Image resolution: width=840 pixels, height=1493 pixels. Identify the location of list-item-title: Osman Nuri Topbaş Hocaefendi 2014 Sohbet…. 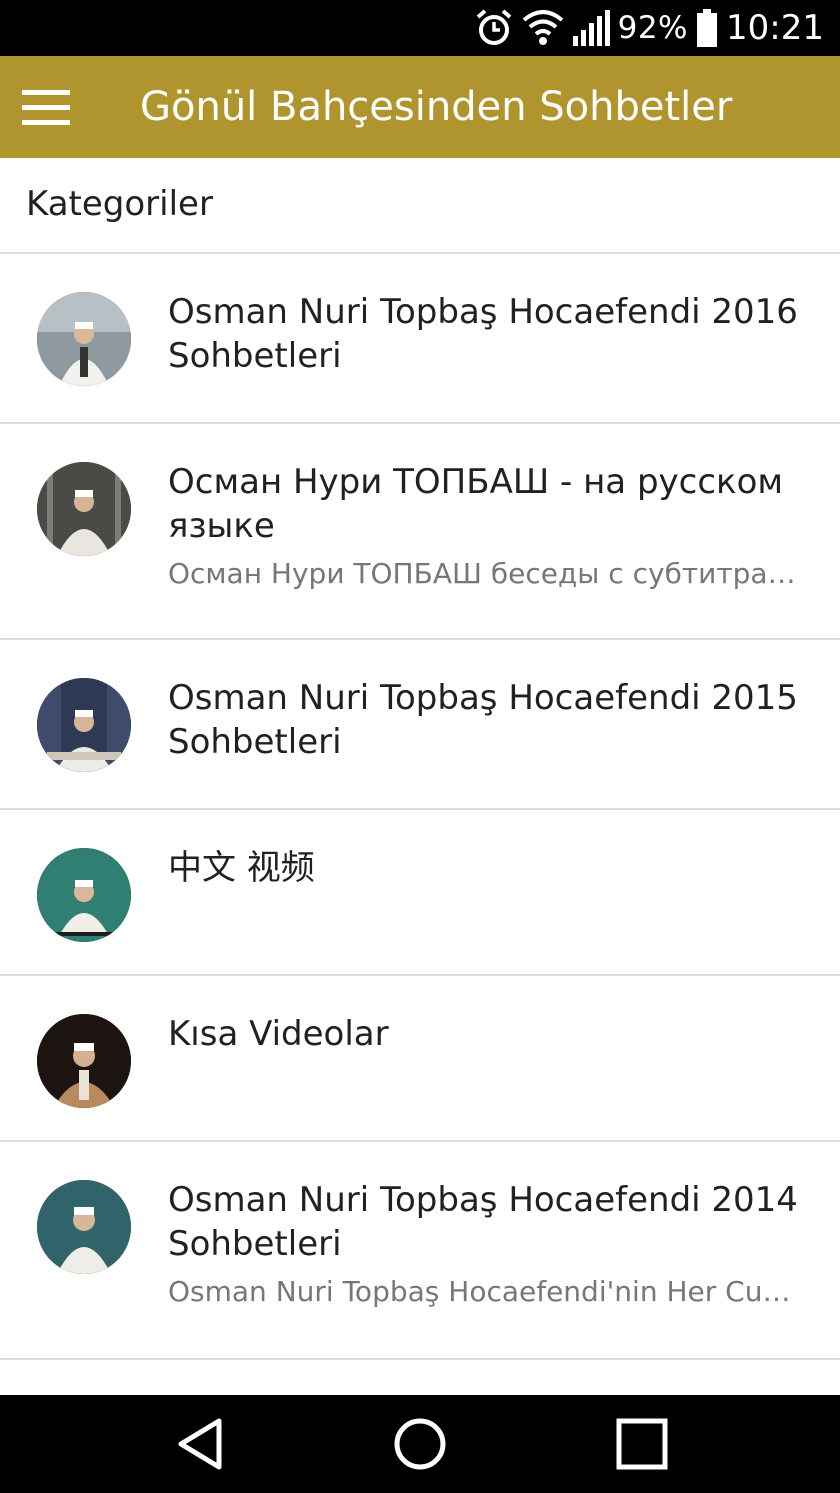
(483, 1222).